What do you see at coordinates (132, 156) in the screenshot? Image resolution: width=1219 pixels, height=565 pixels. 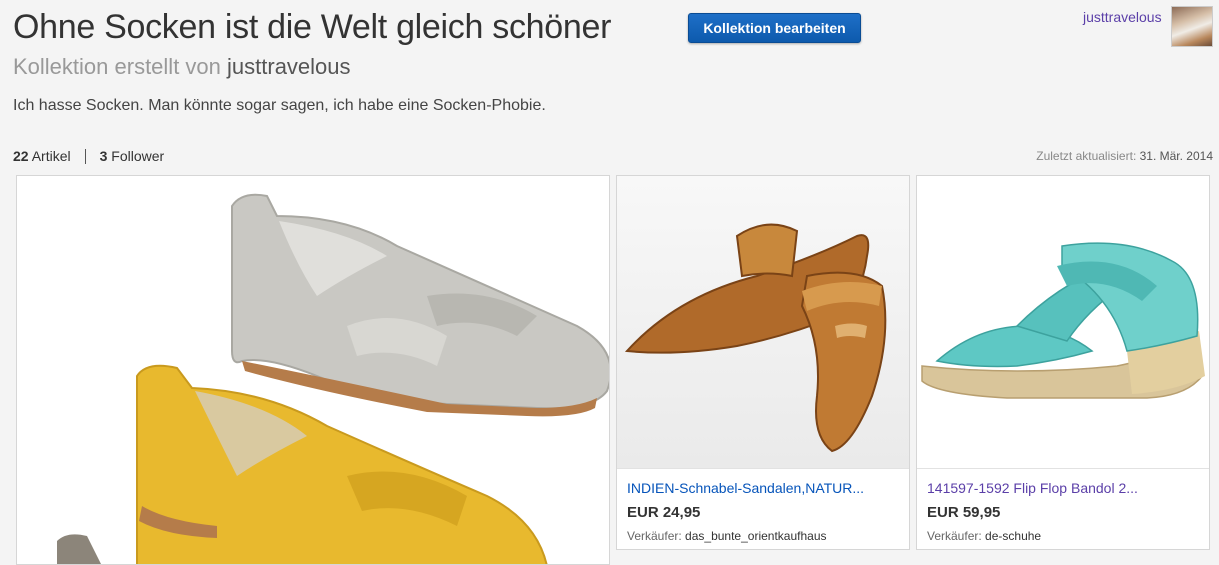 I see `followers-count: 3 Follower` at bounding box center [132, 156].